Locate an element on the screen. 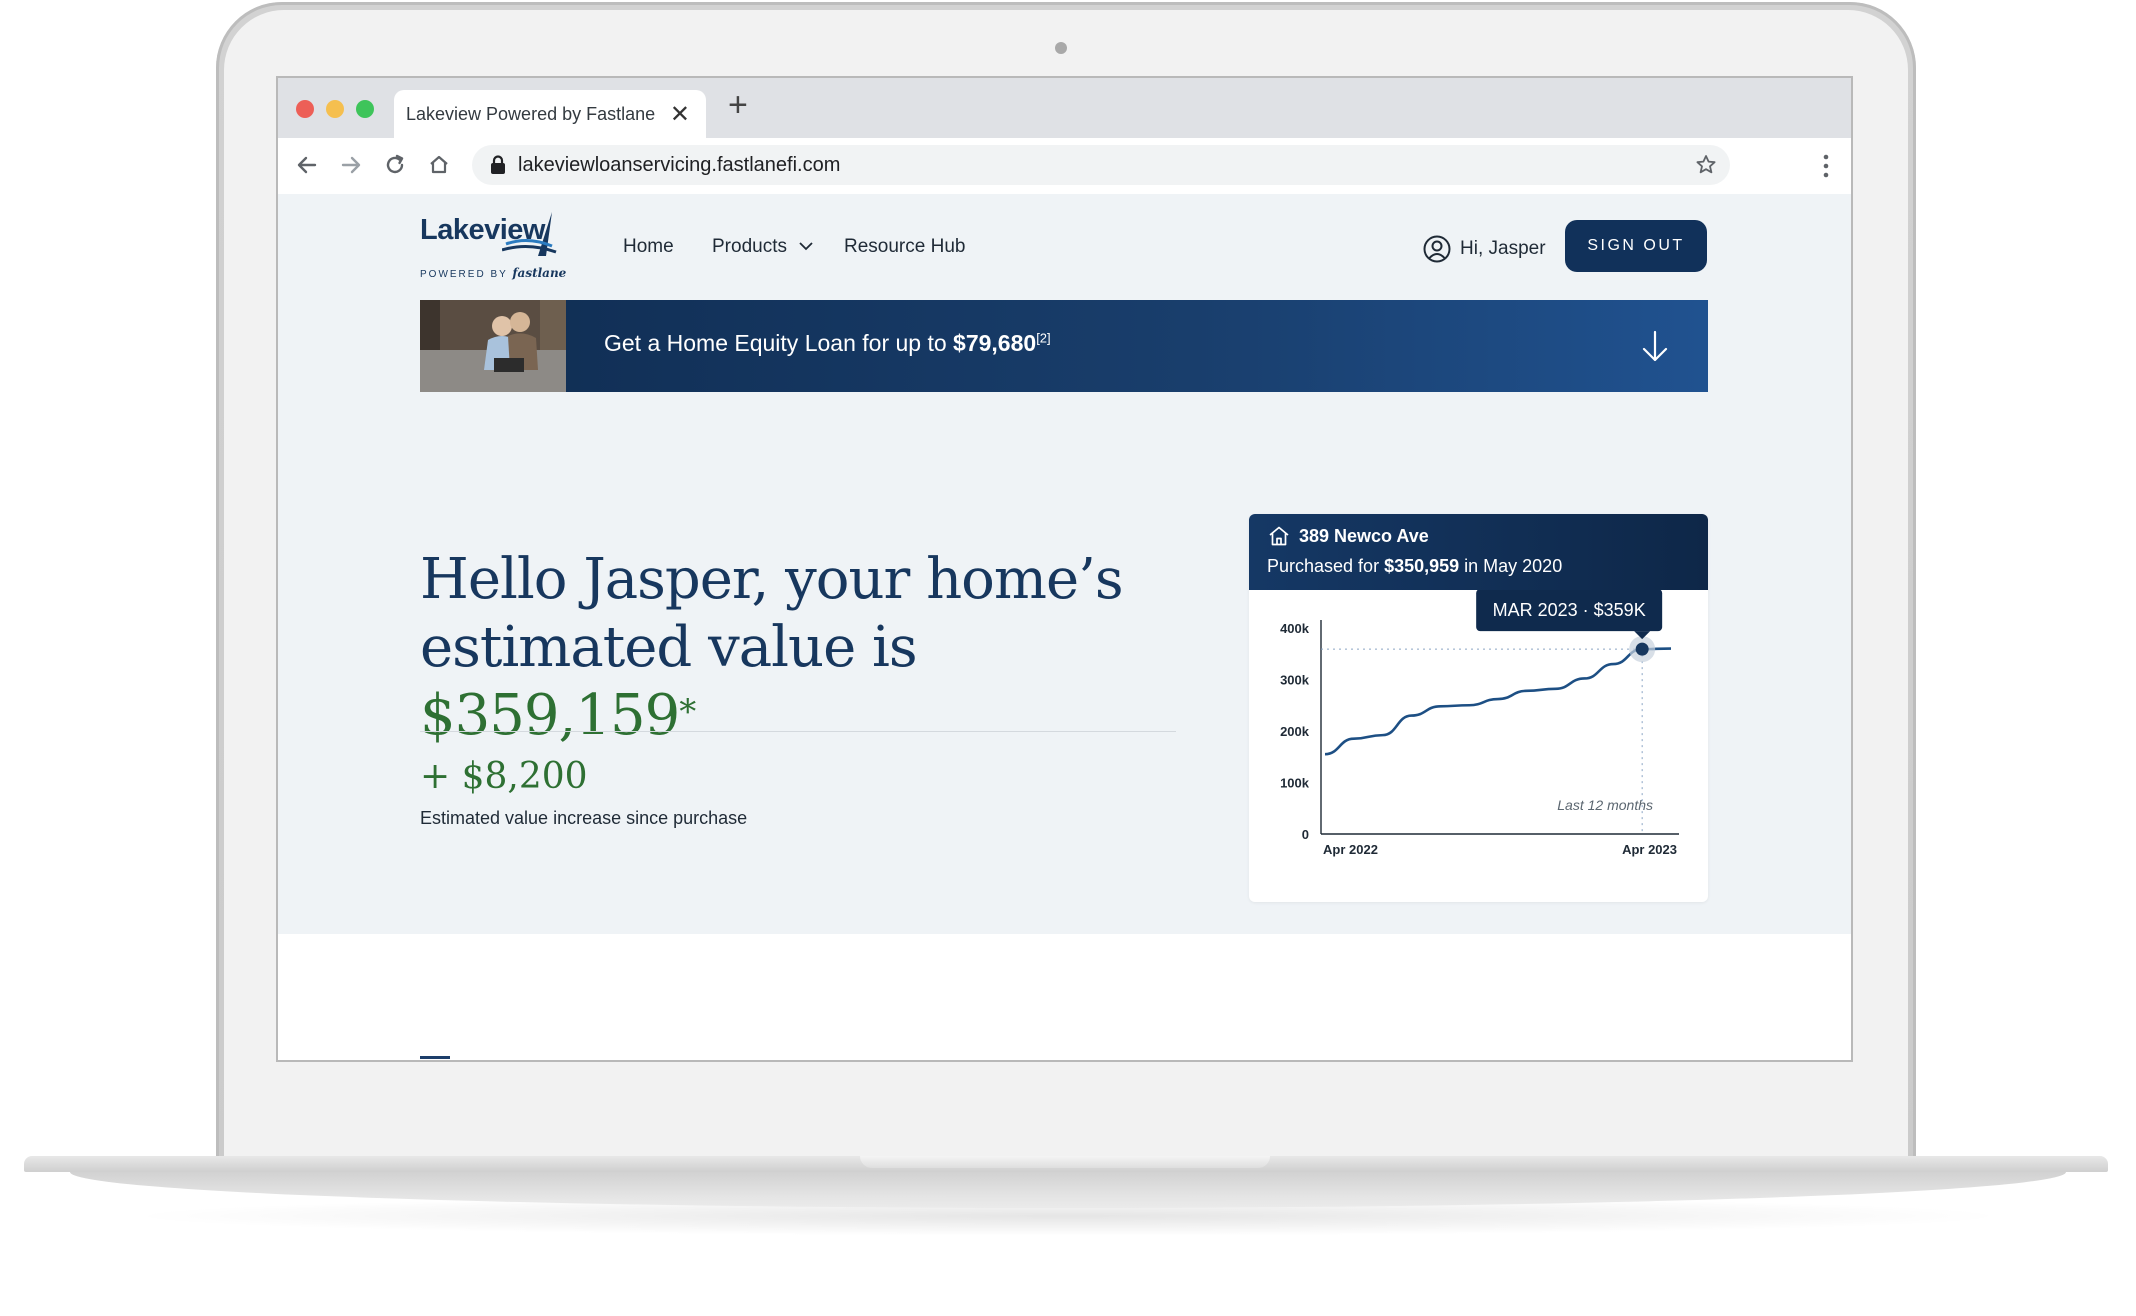 The image size is (2136, 1316). browser-tab: Lakeview Powered by Fastlane ✕ is located at coordinates (550, 114).